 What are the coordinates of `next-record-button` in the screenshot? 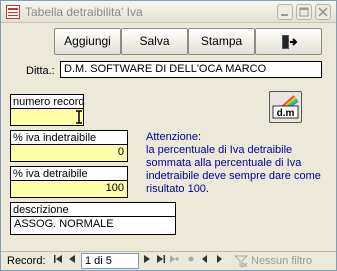 It's located at (147, 261).